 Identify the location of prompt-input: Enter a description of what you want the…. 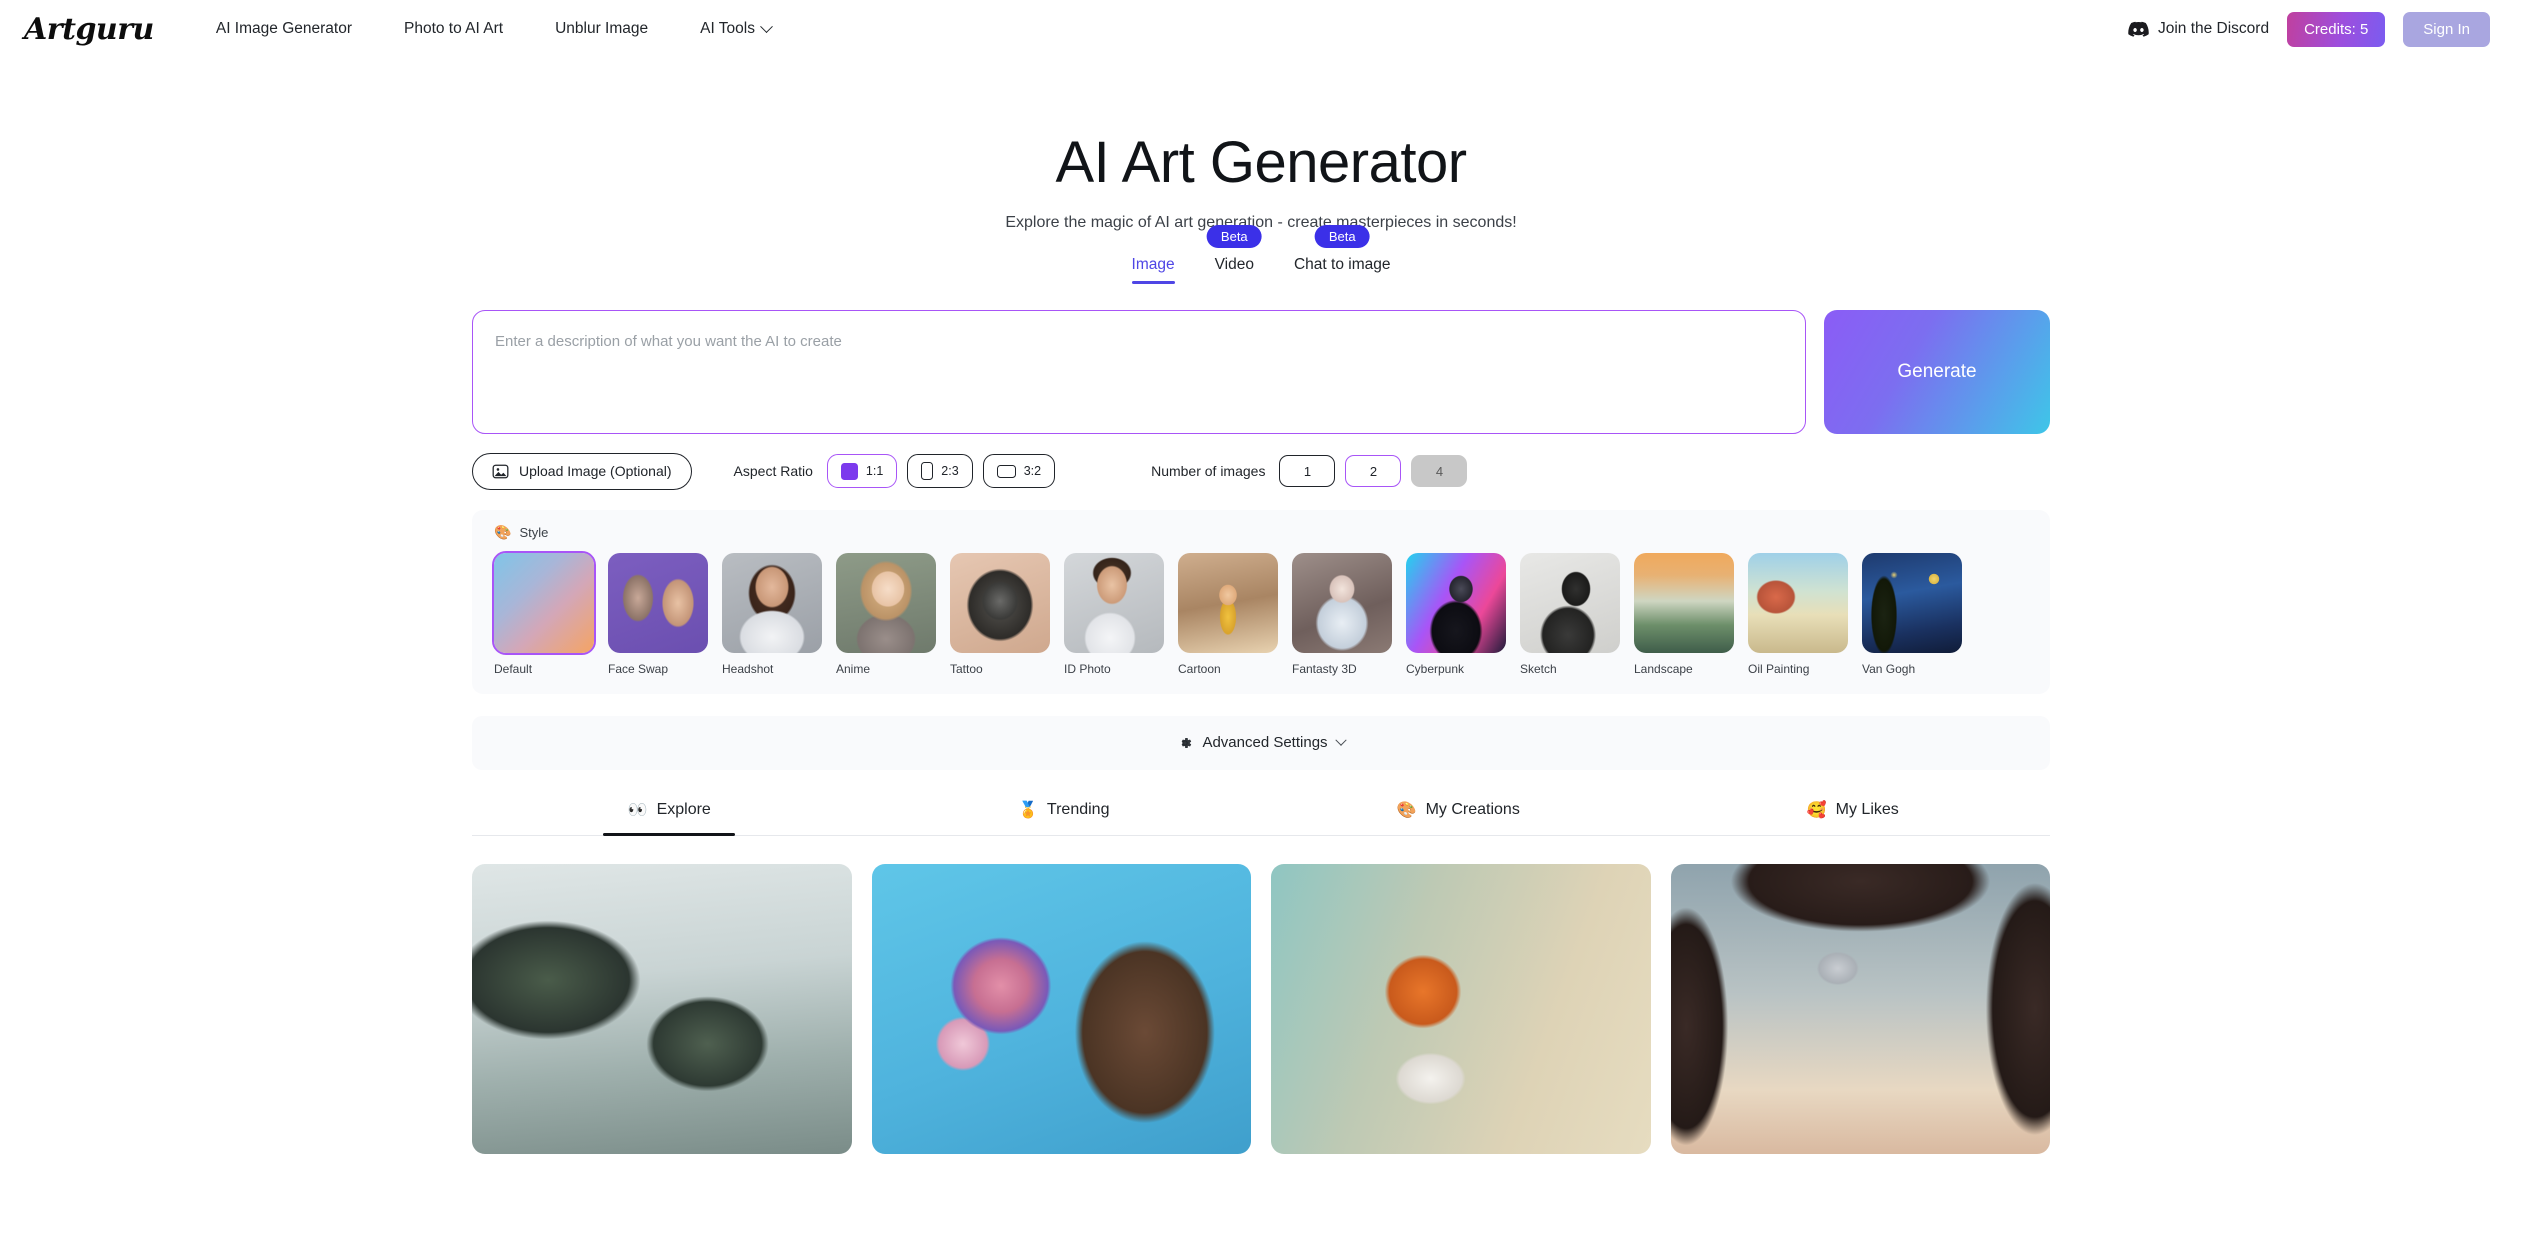
(1139, 371).